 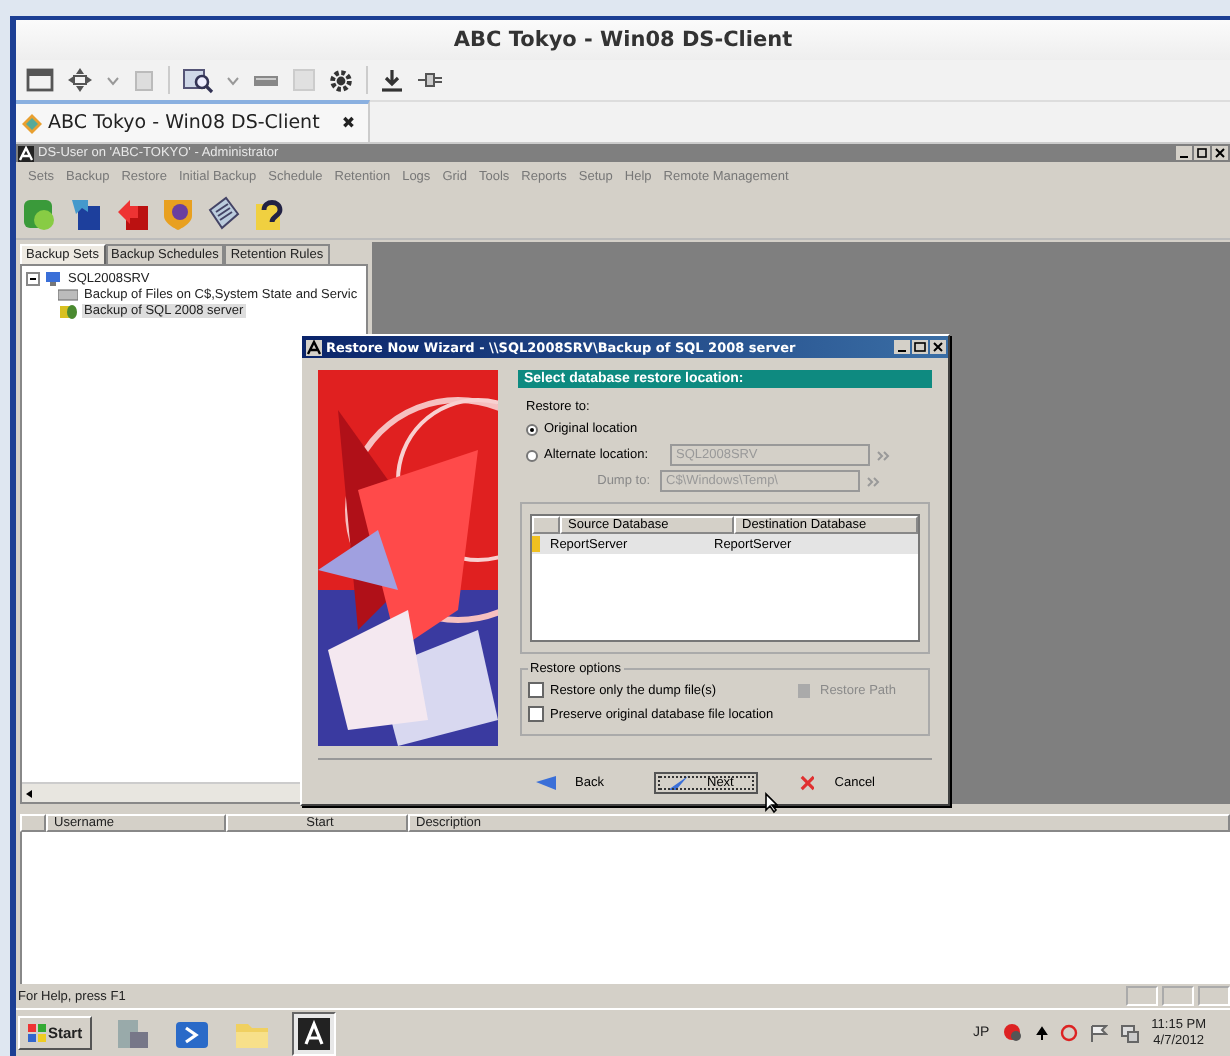 I want to click on server-manager-icon, so click(x=132, y=1033).